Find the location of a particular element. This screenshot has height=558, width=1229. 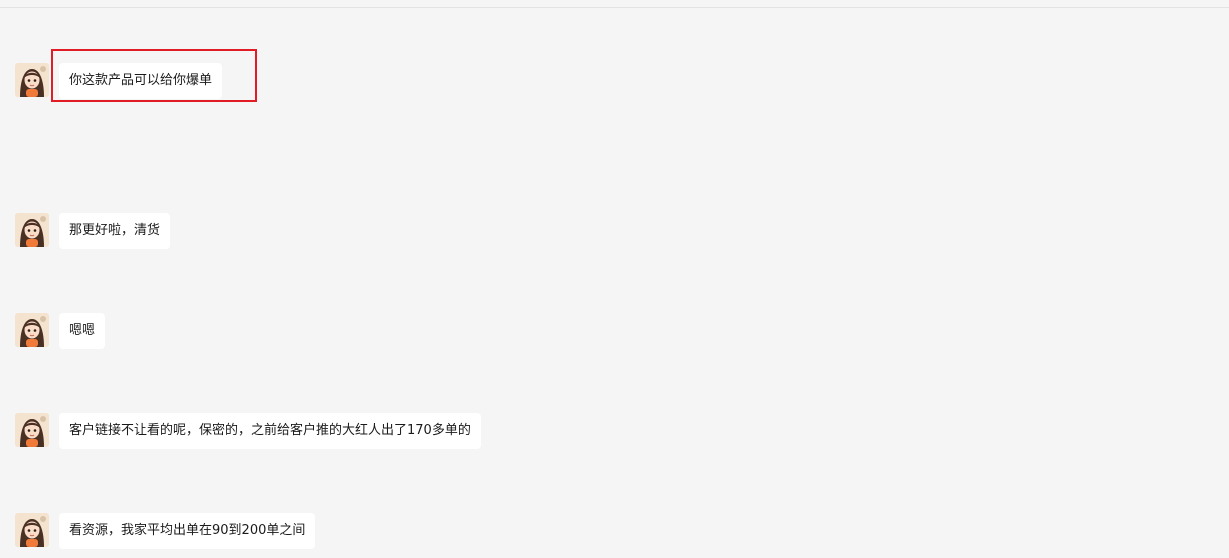

message-bubble: 客户链接不让看的呢，保密的，之前给客户推的大红人出了170多单的 is located at coordinates (270, 431).